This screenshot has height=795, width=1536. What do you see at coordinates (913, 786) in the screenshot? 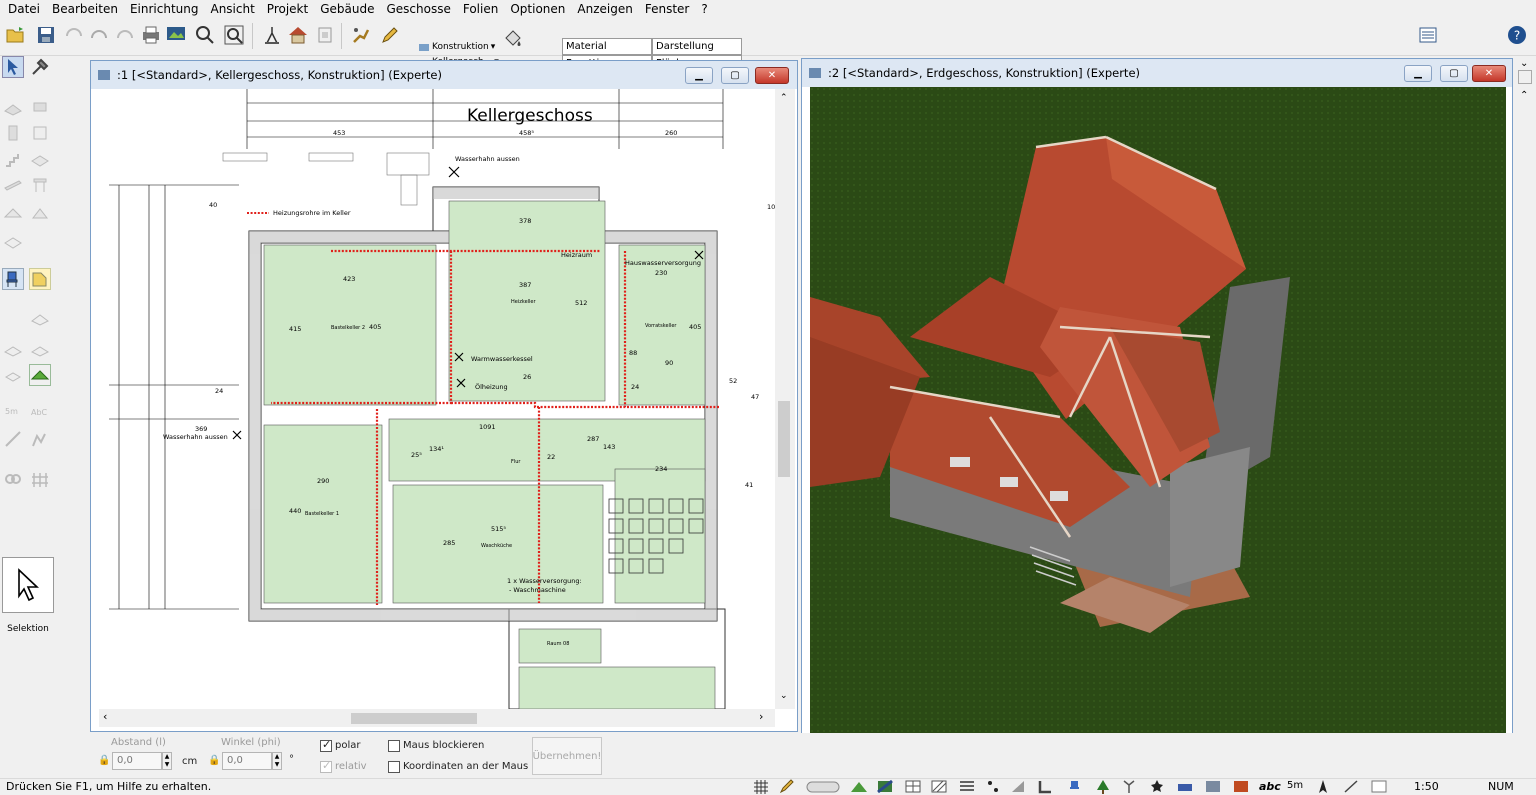
I see `window-frame-icon` at bounding box center [913, 786].